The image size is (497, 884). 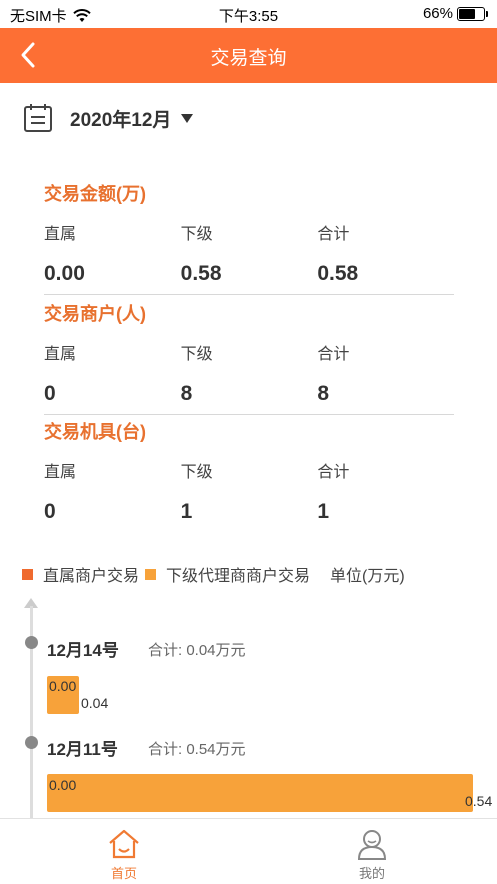 I want to click on bar-sub-label: 0.04, so click(x=95, y=703).